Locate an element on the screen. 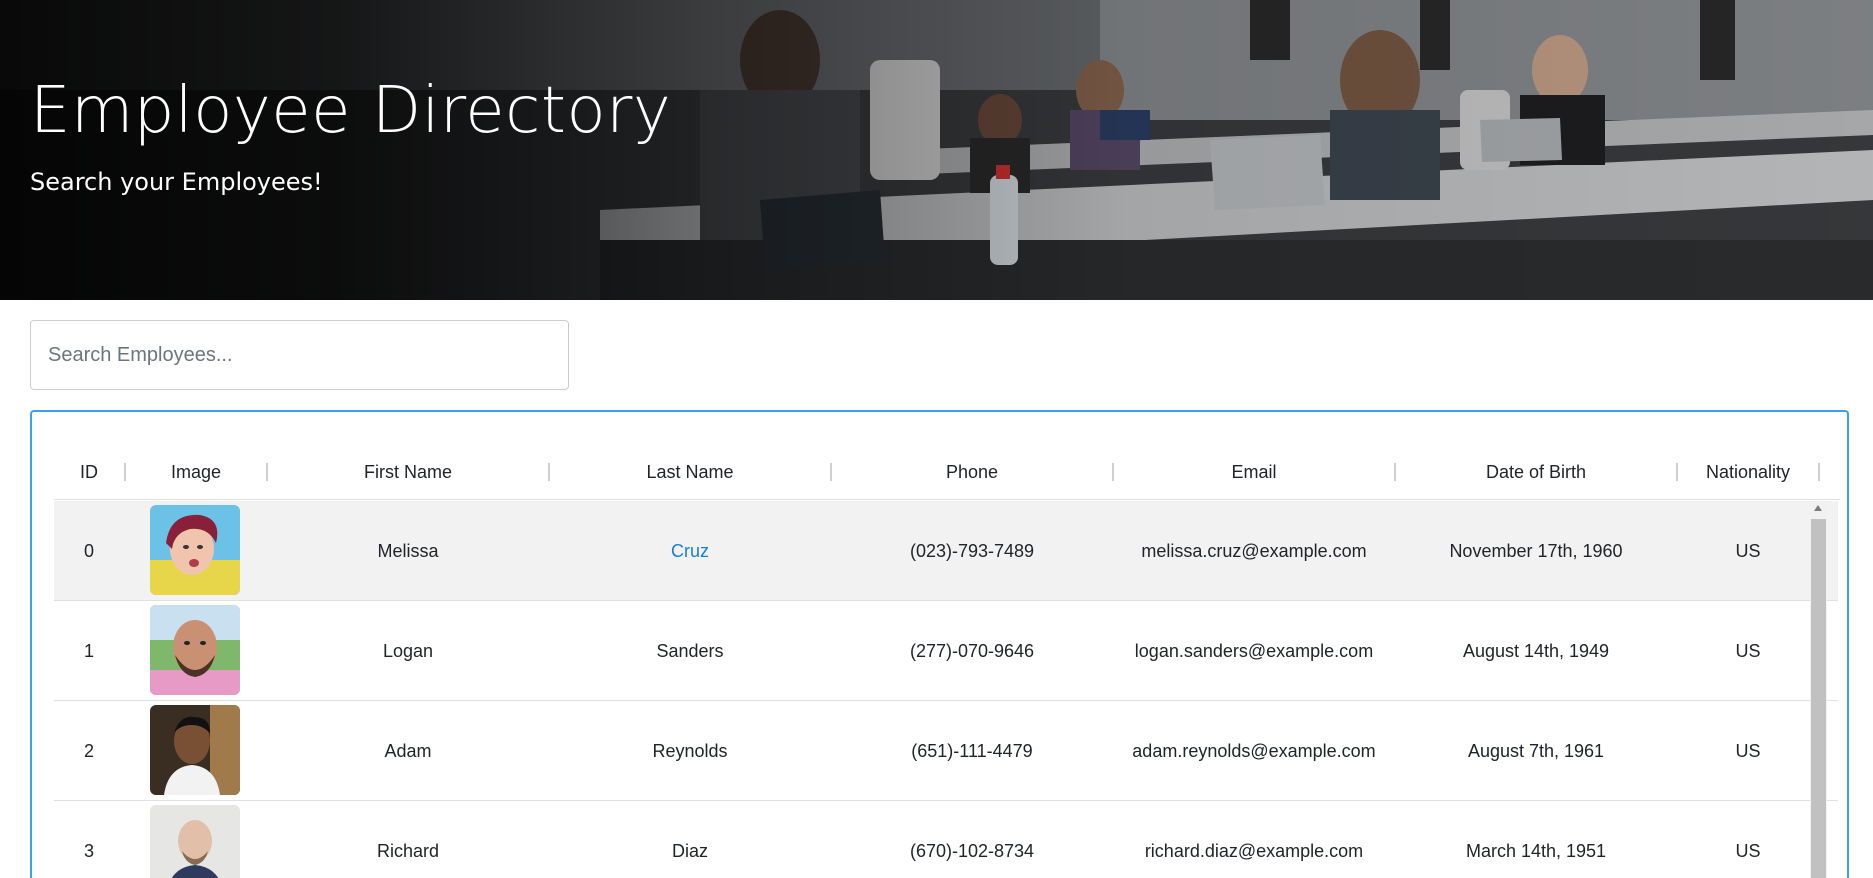  cell-date-of-birth: August 14th, 1949 is located at coordinates (1536, 650).